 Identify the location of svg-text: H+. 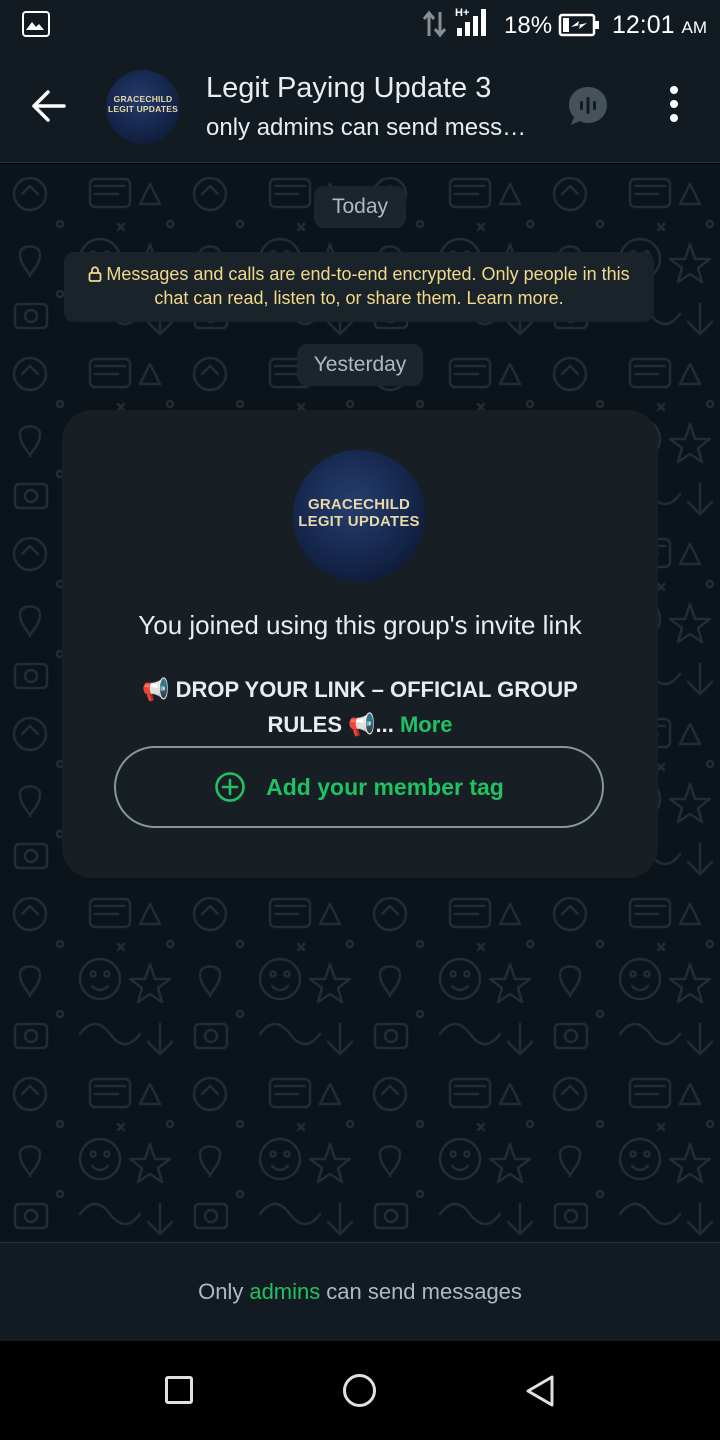
(462, 13).